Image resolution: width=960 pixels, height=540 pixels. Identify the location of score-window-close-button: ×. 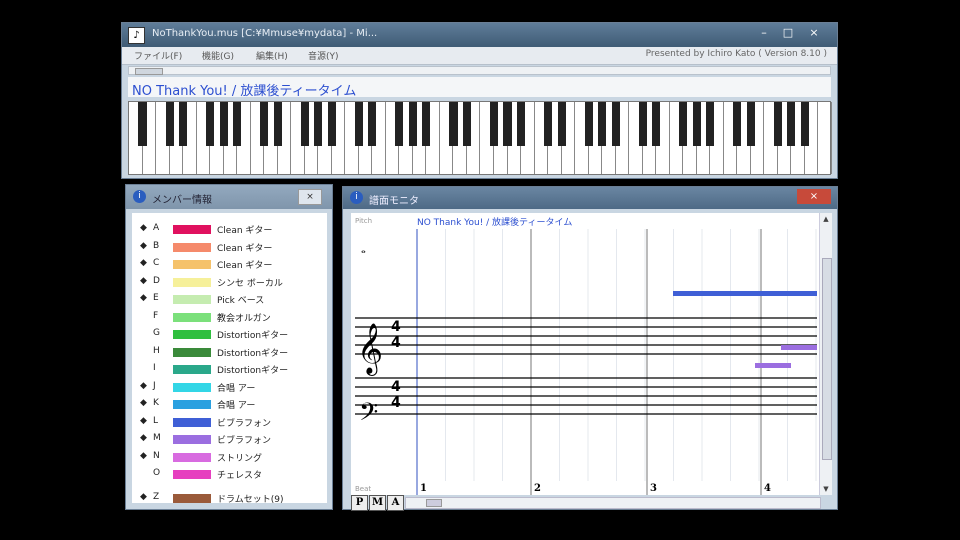
(814, 196).